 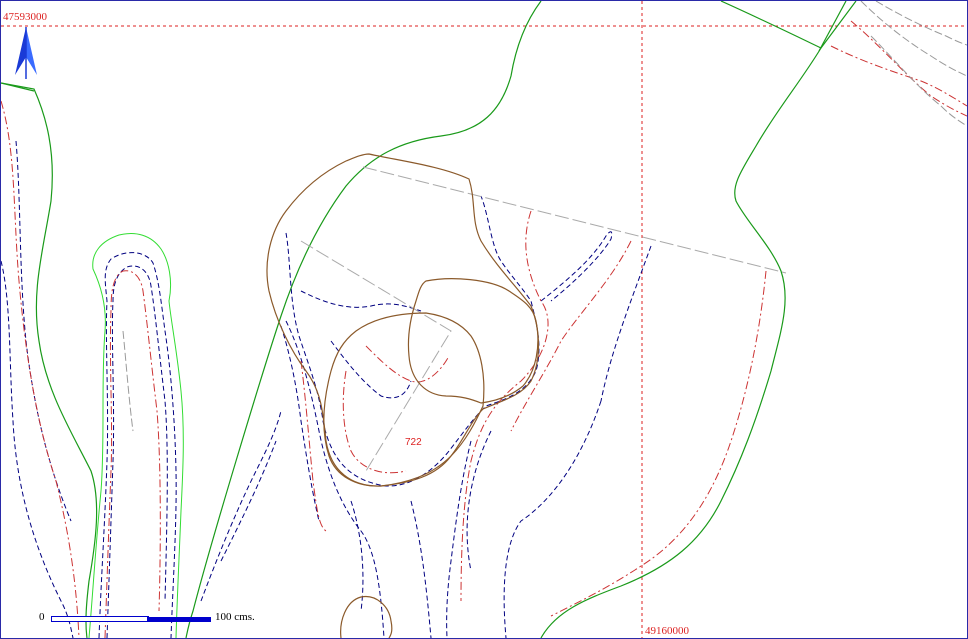 What do you see at coordinates (788, 25) in the screenshot?
I see `green-boundary-upper-right` at bounding box center [788, 25].